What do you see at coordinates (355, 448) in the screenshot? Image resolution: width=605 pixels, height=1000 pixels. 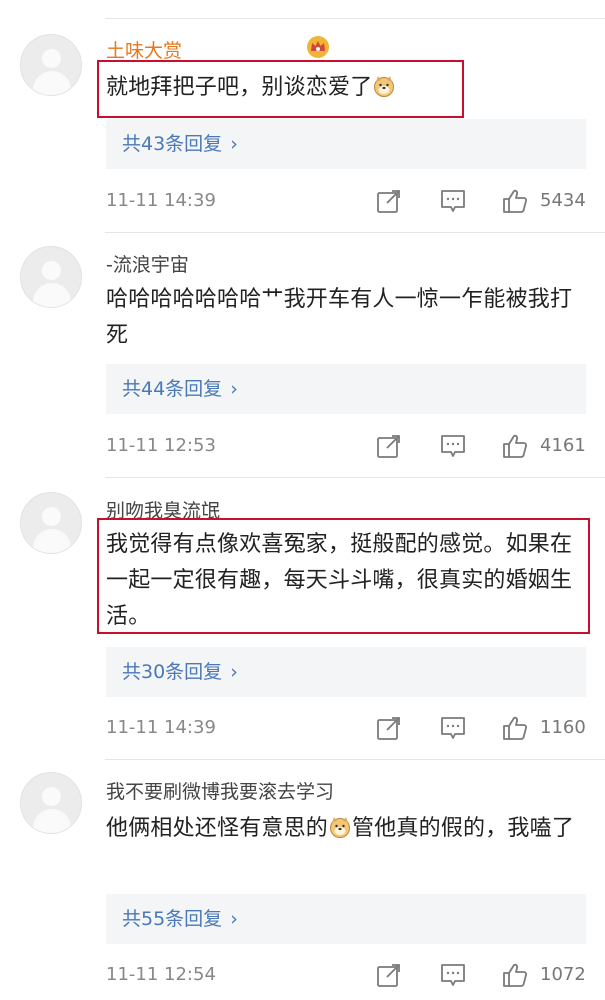 I see `comment-meta: 11-11 12:53 4161` at bounding box center [355, 448].